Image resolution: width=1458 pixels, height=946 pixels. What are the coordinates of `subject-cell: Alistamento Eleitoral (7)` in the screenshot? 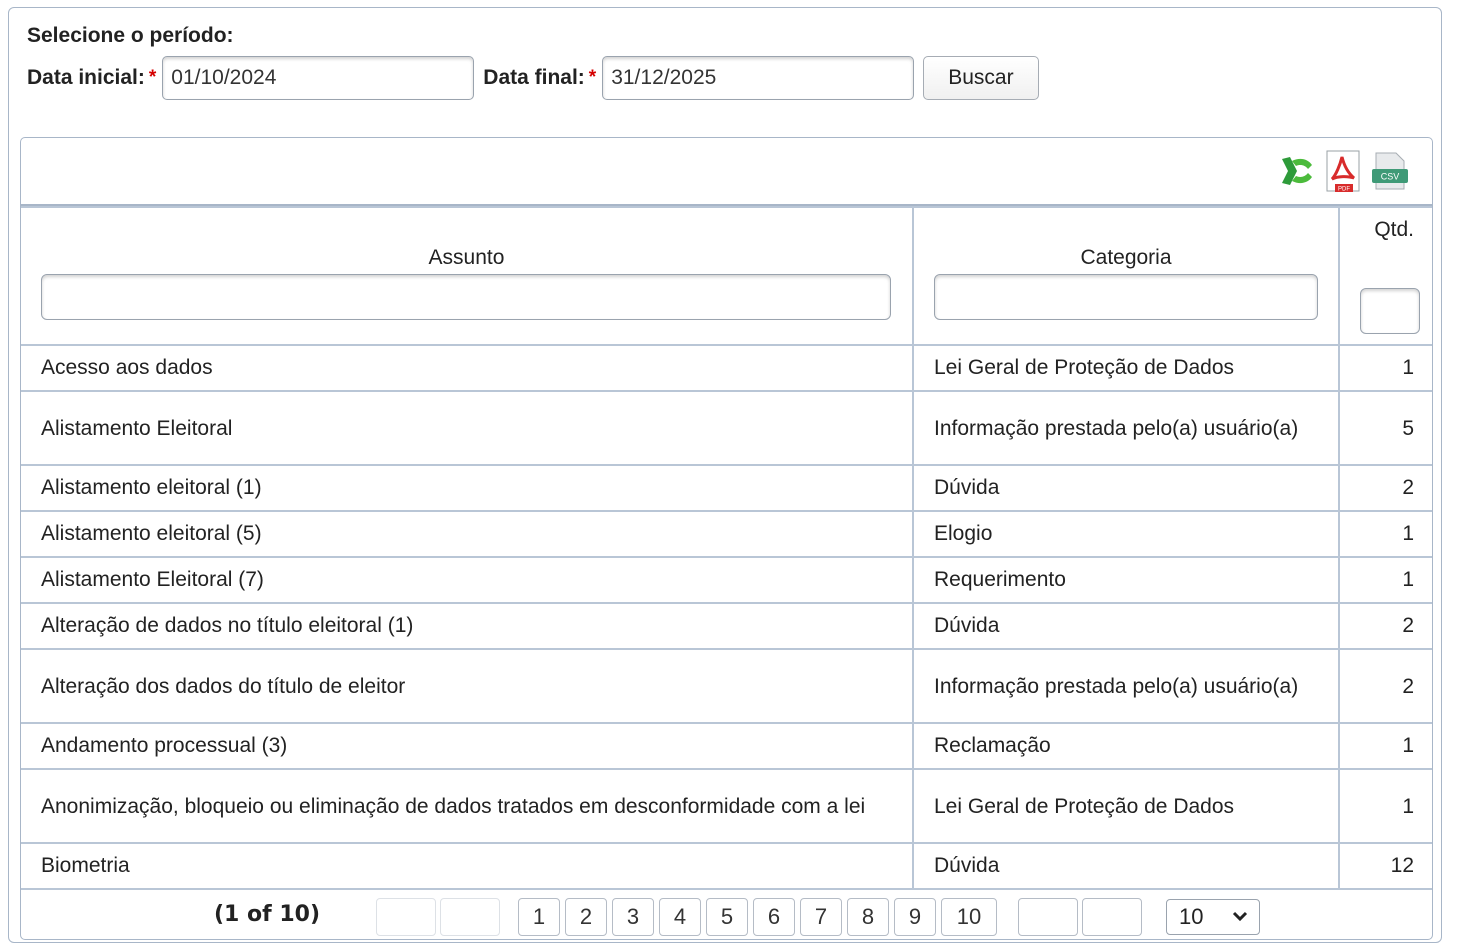 It's located at (467, 580).